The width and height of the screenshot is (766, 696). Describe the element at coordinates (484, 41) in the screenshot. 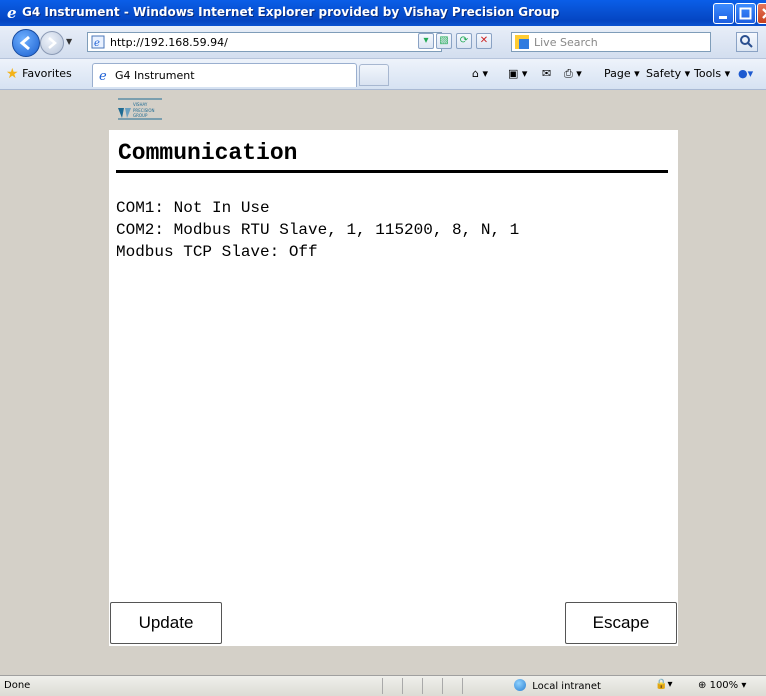

I see `stop-icon: ✕` at that location.